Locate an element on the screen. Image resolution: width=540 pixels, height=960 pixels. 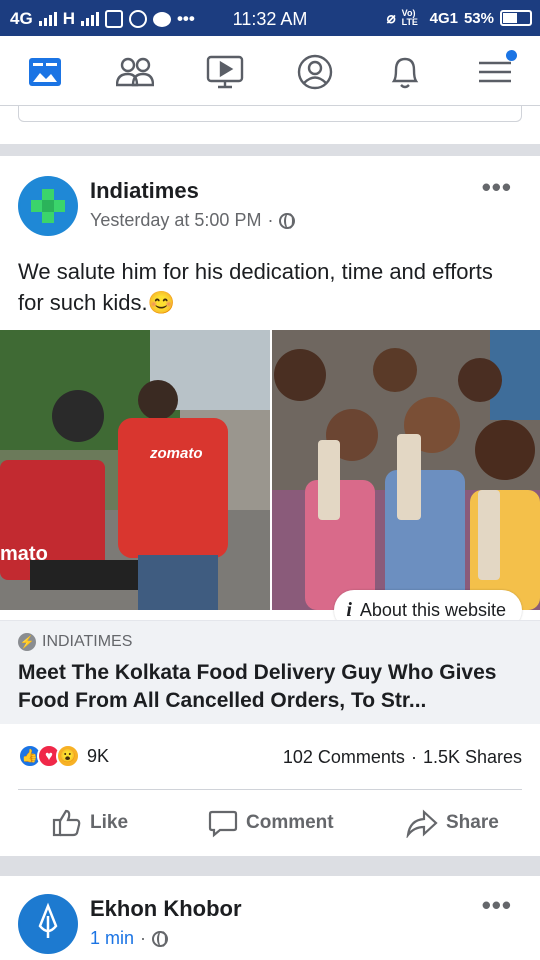
comment-icon is located at coordinates (223, 824).